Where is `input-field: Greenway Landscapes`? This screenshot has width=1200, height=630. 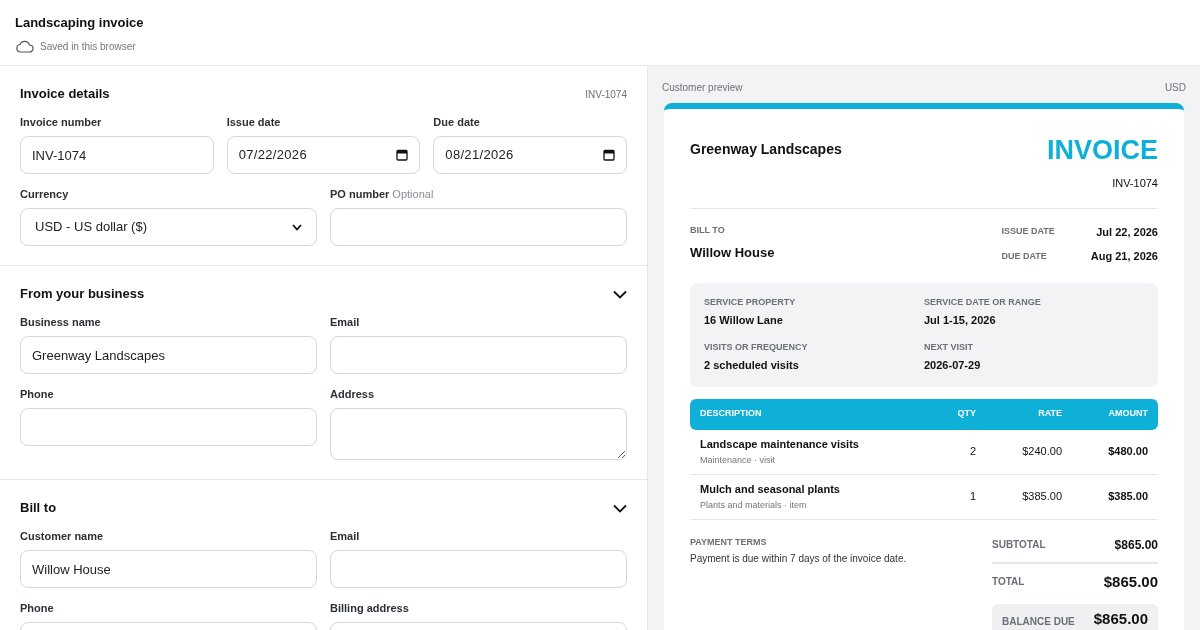
input-field: Greenway Landscapes is located at coordinates (168, 355).